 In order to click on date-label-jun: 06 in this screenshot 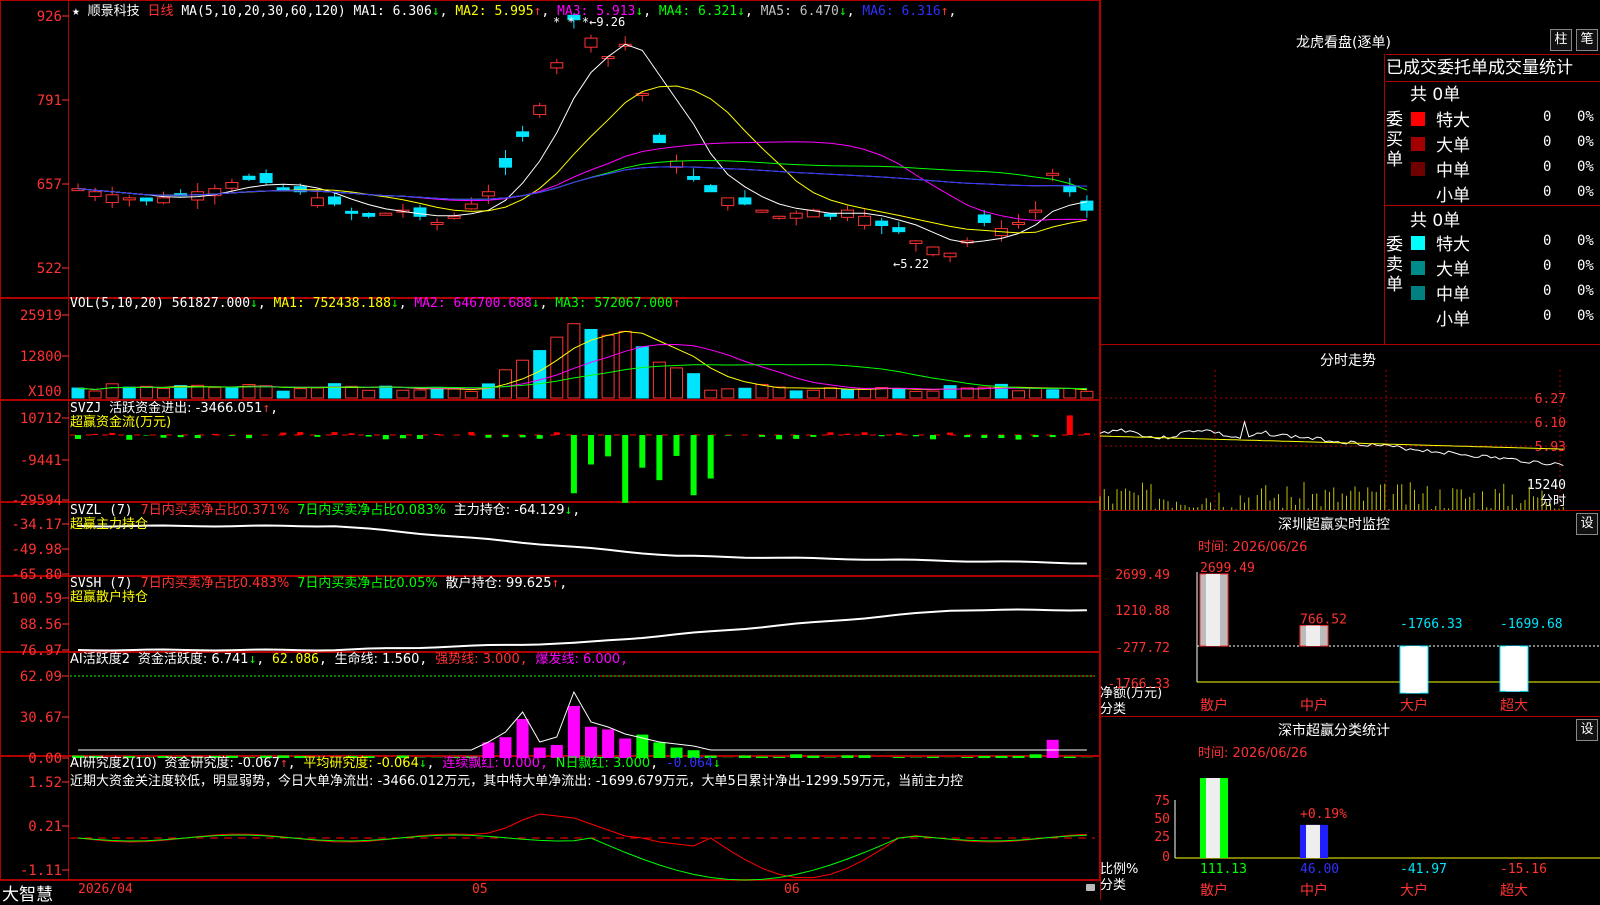, I will do `click(792, 889)`.